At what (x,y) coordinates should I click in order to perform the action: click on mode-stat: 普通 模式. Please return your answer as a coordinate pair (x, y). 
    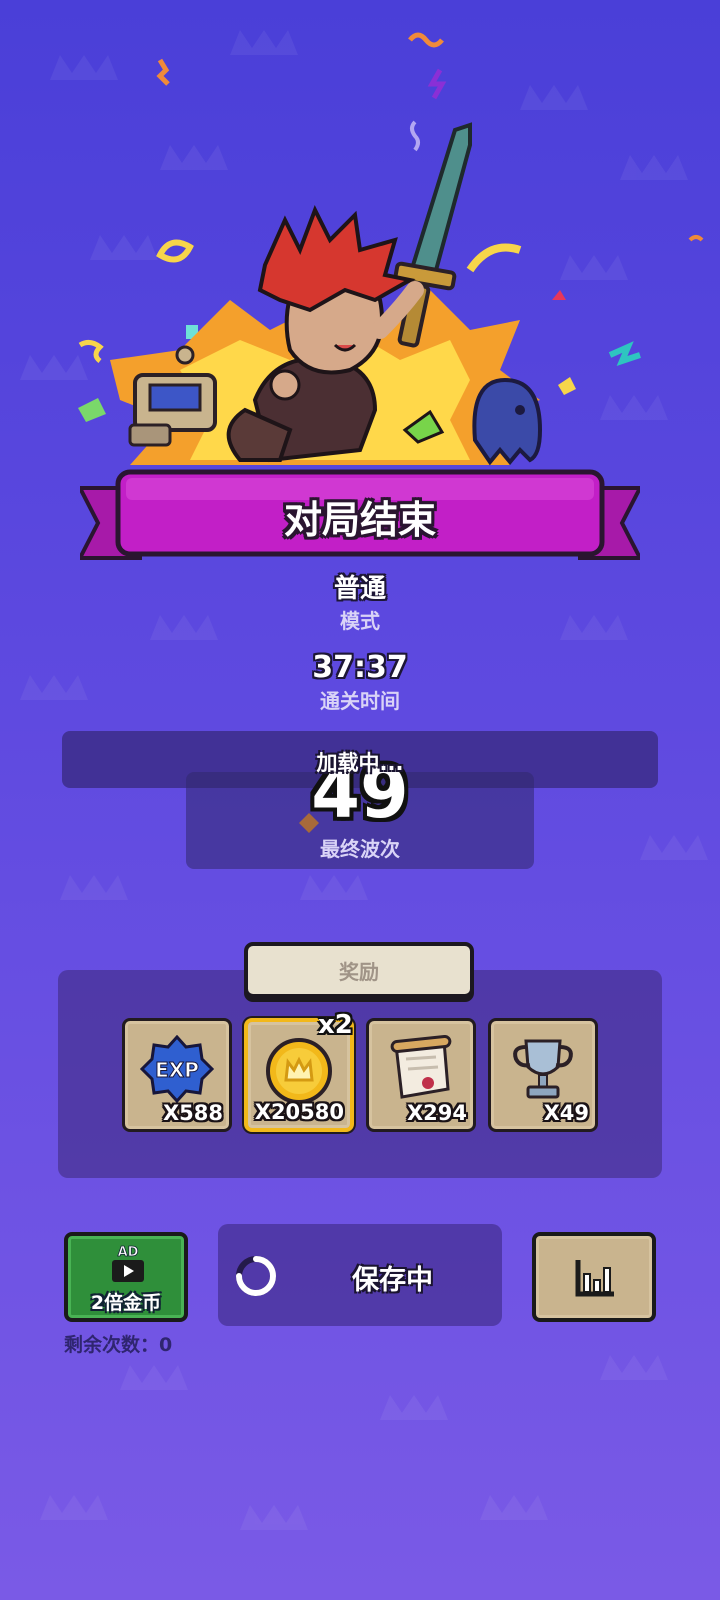
    Looking at the image, I should click on (360, 601).